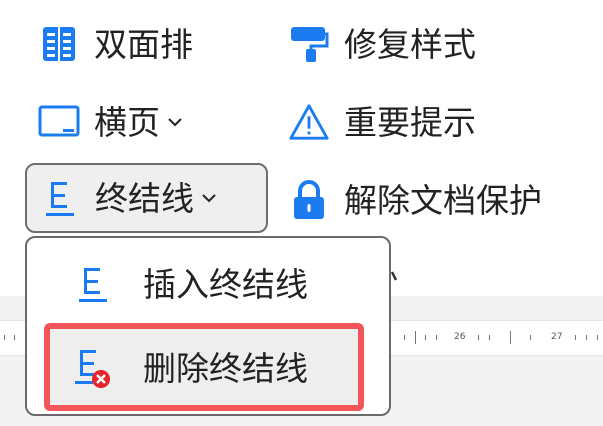 This screenshot has height=426, width=603. What do you see at coordinates (93, 368) in the screenshot?
I see `end-line-delete-icon` at bounding box center [93, 368].